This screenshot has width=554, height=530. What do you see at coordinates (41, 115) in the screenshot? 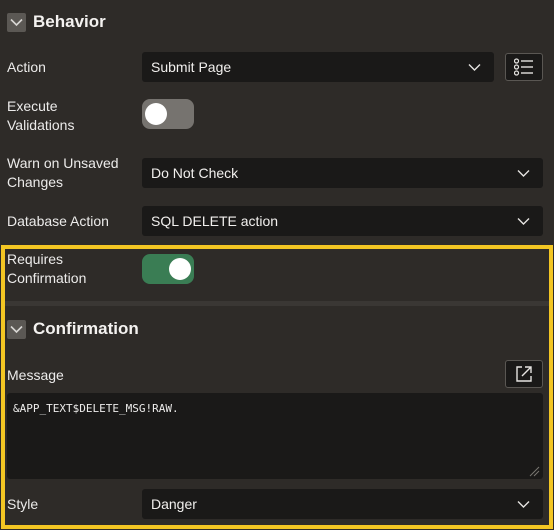
I see `execute-validations-label: Execute Validations` at bounding box center [41, 115].